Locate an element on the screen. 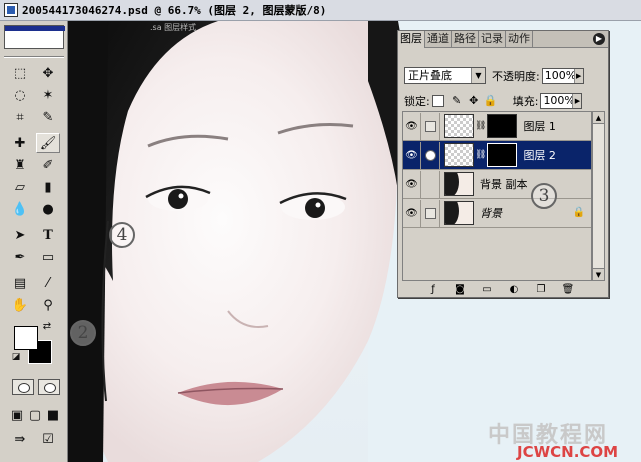 The image size is (641, 462). burn-tool-icon: ● is located at coordinates (48, 209).